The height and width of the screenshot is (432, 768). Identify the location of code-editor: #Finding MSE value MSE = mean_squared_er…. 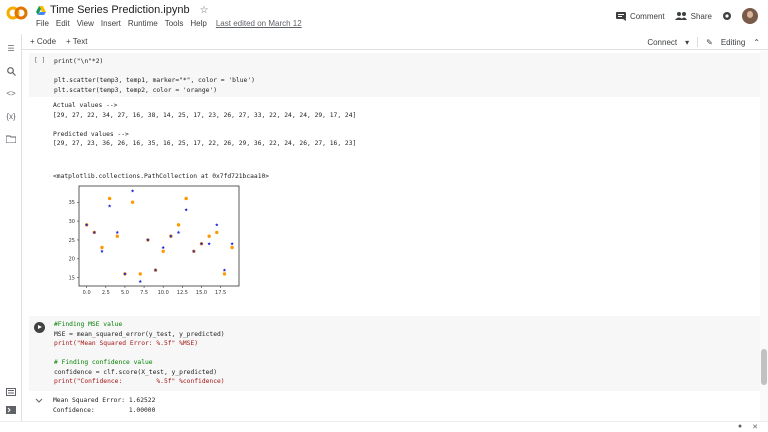
(139, 353).